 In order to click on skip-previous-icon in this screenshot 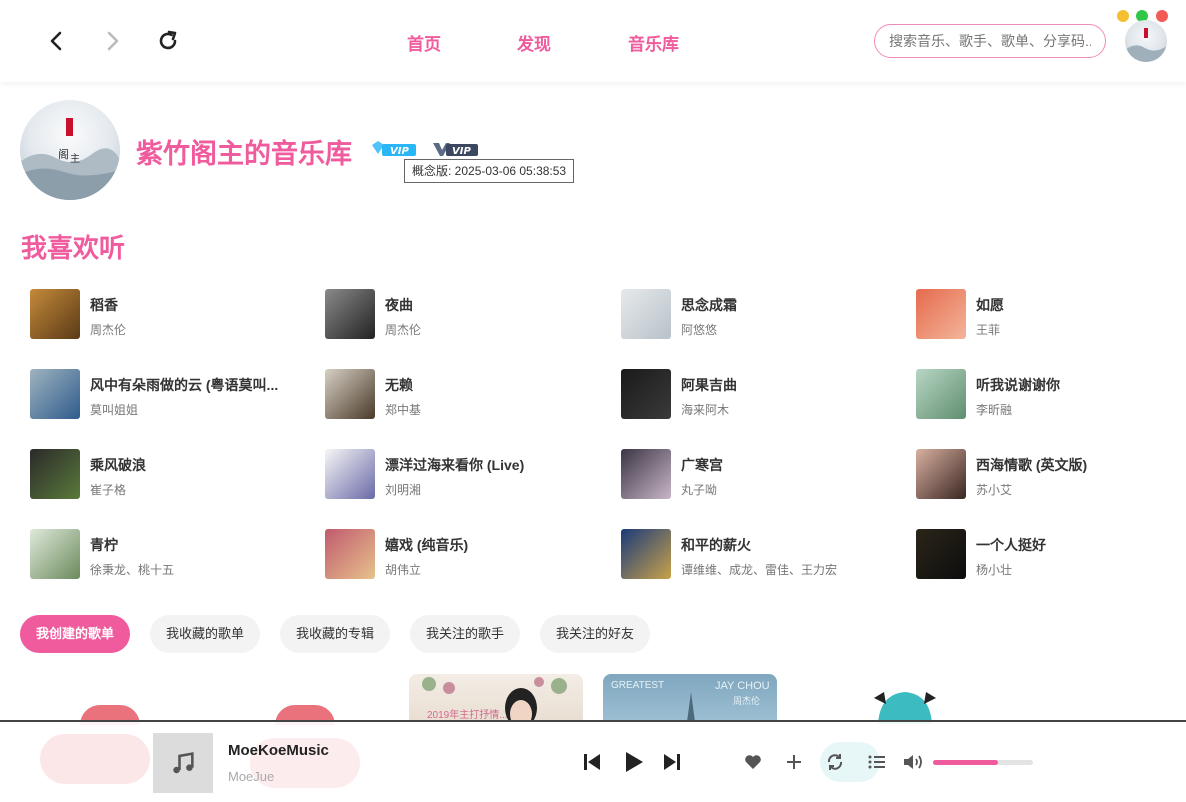, I will do `click(592, 762)`.